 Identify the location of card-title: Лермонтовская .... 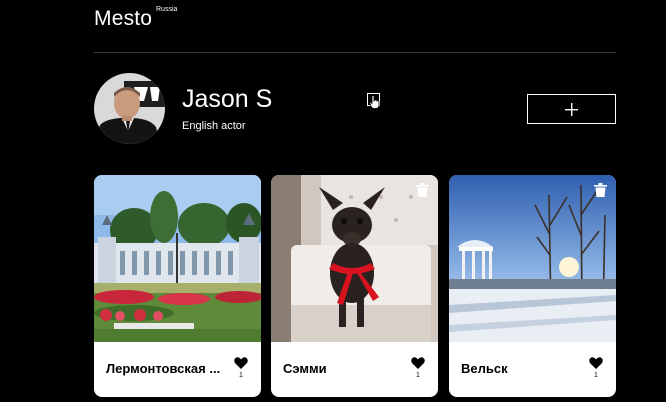
(163, 368).